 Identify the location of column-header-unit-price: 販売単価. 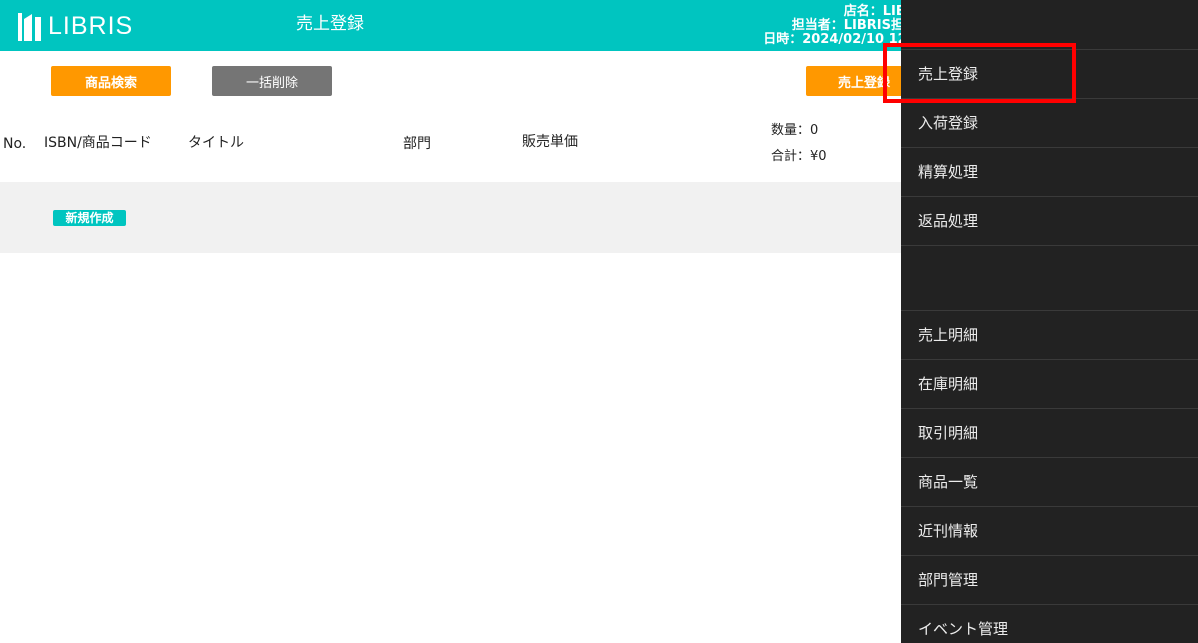
(550, 142).